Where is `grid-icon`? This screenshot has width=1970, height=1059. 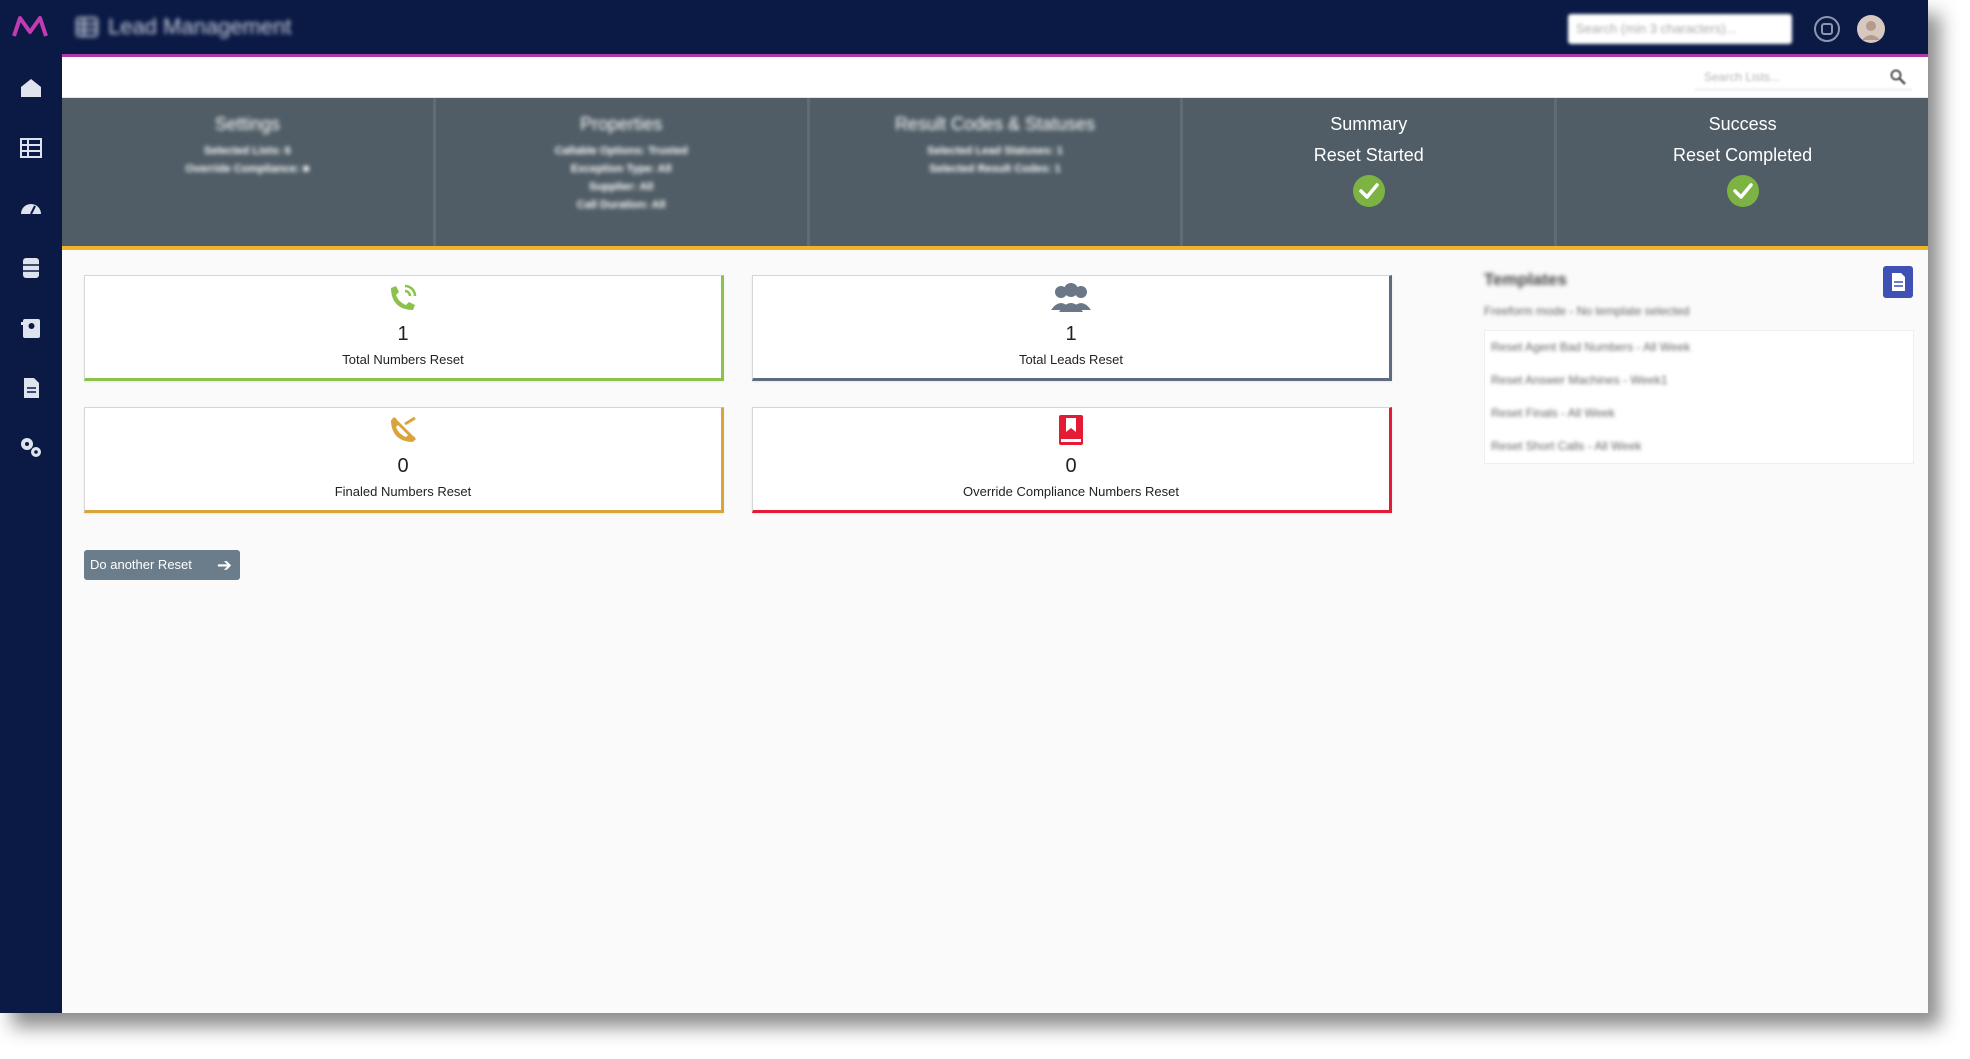
grid-icon is located at coordinates (31, 148).